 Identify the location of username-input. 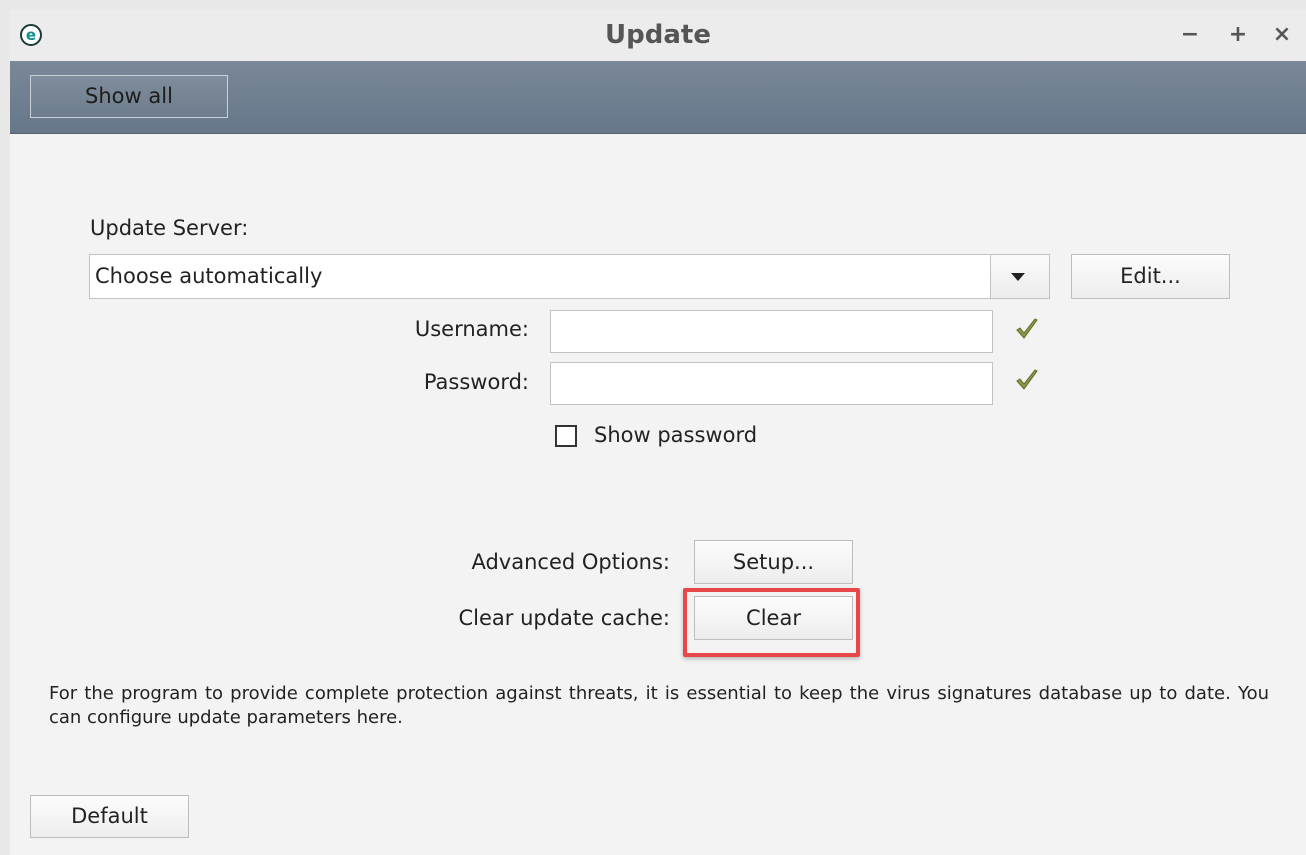
(771, 331).